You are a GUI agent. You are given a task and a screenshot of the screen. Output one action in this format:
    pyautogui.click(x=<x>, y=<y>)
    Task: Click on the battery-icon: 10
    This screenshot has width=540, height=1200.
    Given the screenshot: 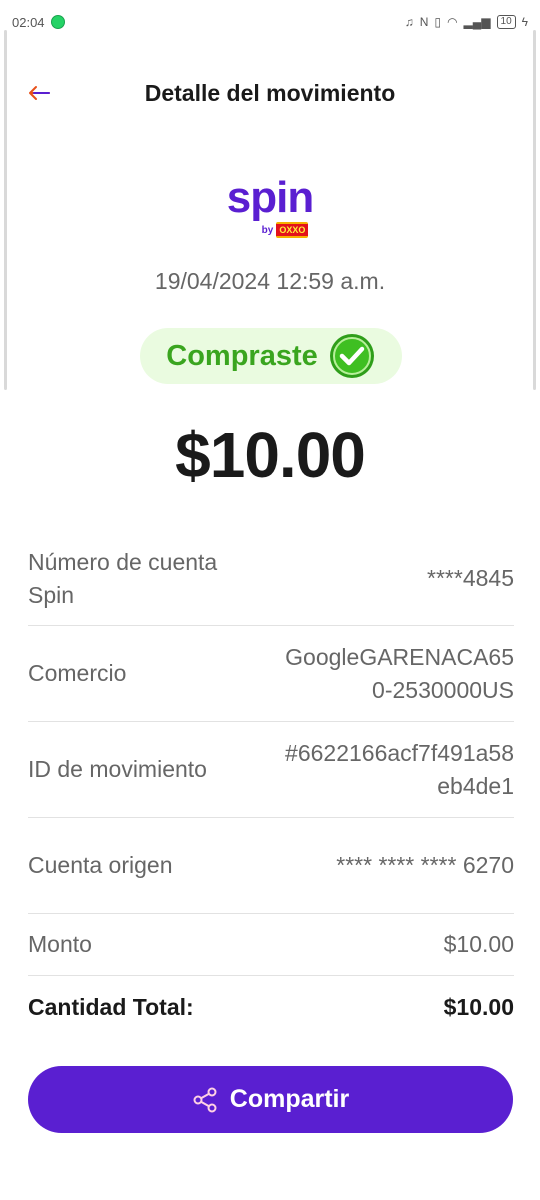 What is the action you would take?
    pyautogui.click(x=506, y=22)
    